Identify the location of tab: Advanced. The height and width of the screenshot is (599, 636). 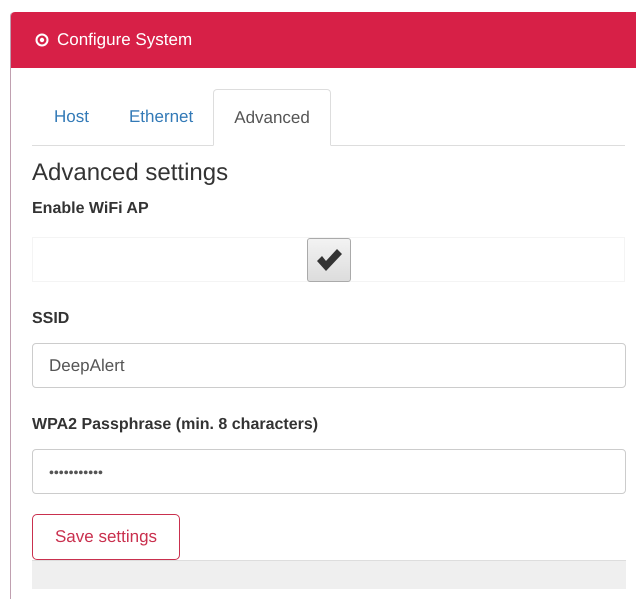
(272, 117).